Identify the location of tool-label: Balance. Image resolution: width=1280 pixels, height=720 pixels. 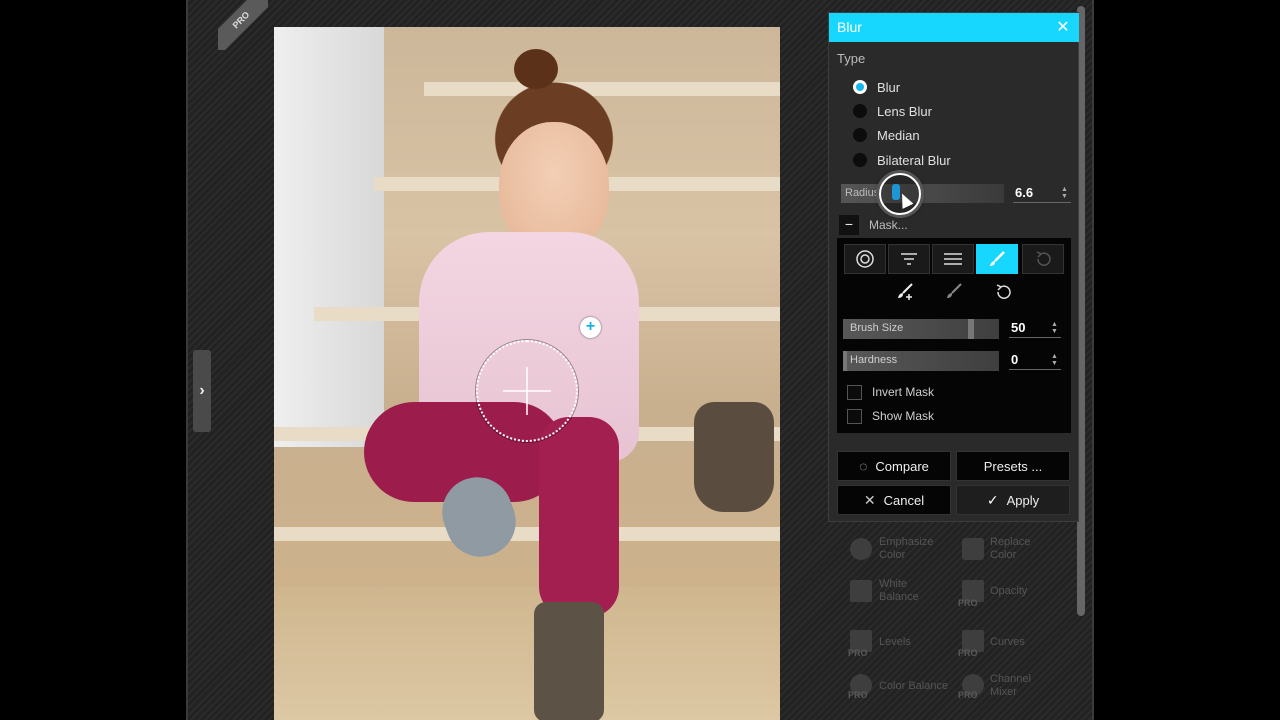
(899, 597).